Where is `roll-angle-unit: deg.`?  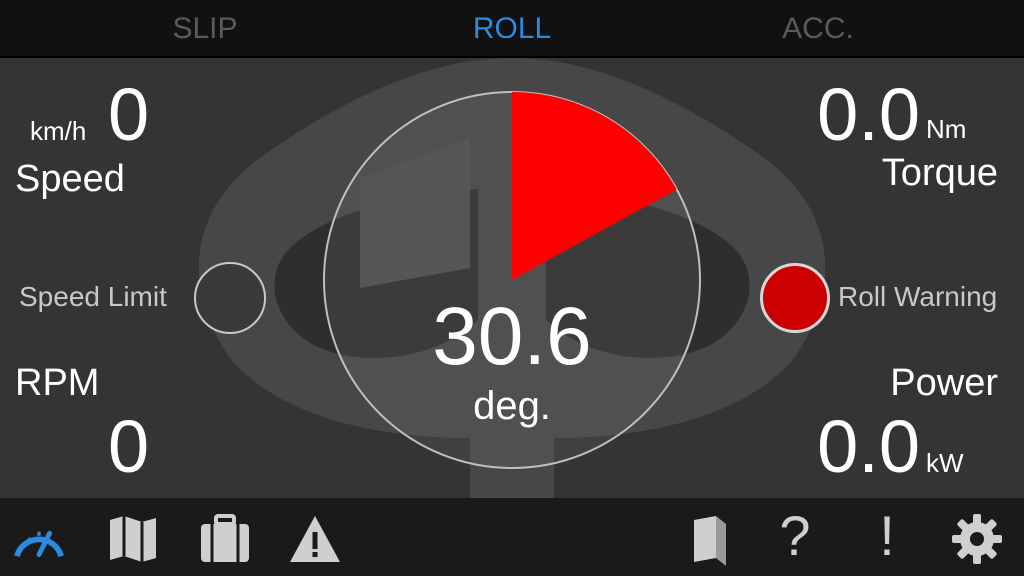
roll-angle-unit: deg. is located at coordinates (512, 406).